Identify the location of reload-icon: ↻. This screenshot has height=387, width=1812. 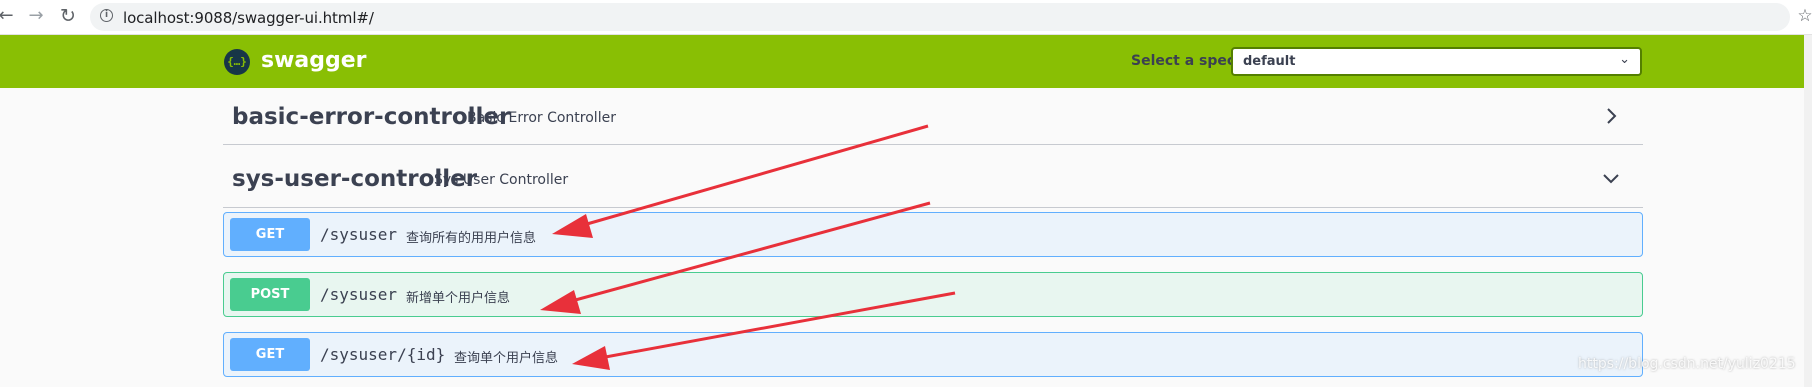
(68, 16).